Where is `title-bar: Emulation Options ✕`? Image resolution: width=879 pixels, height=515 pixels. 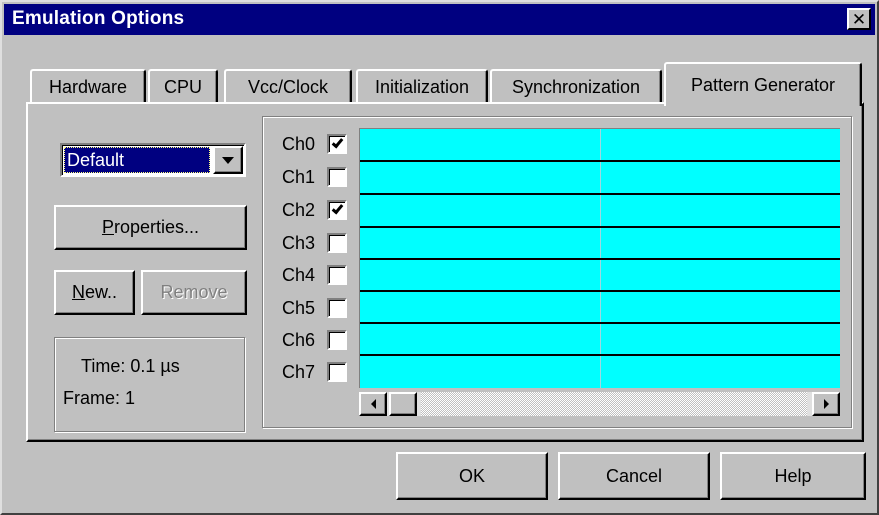
title-bar: Emulation Options ✕ is located at coordinates (439, 19).